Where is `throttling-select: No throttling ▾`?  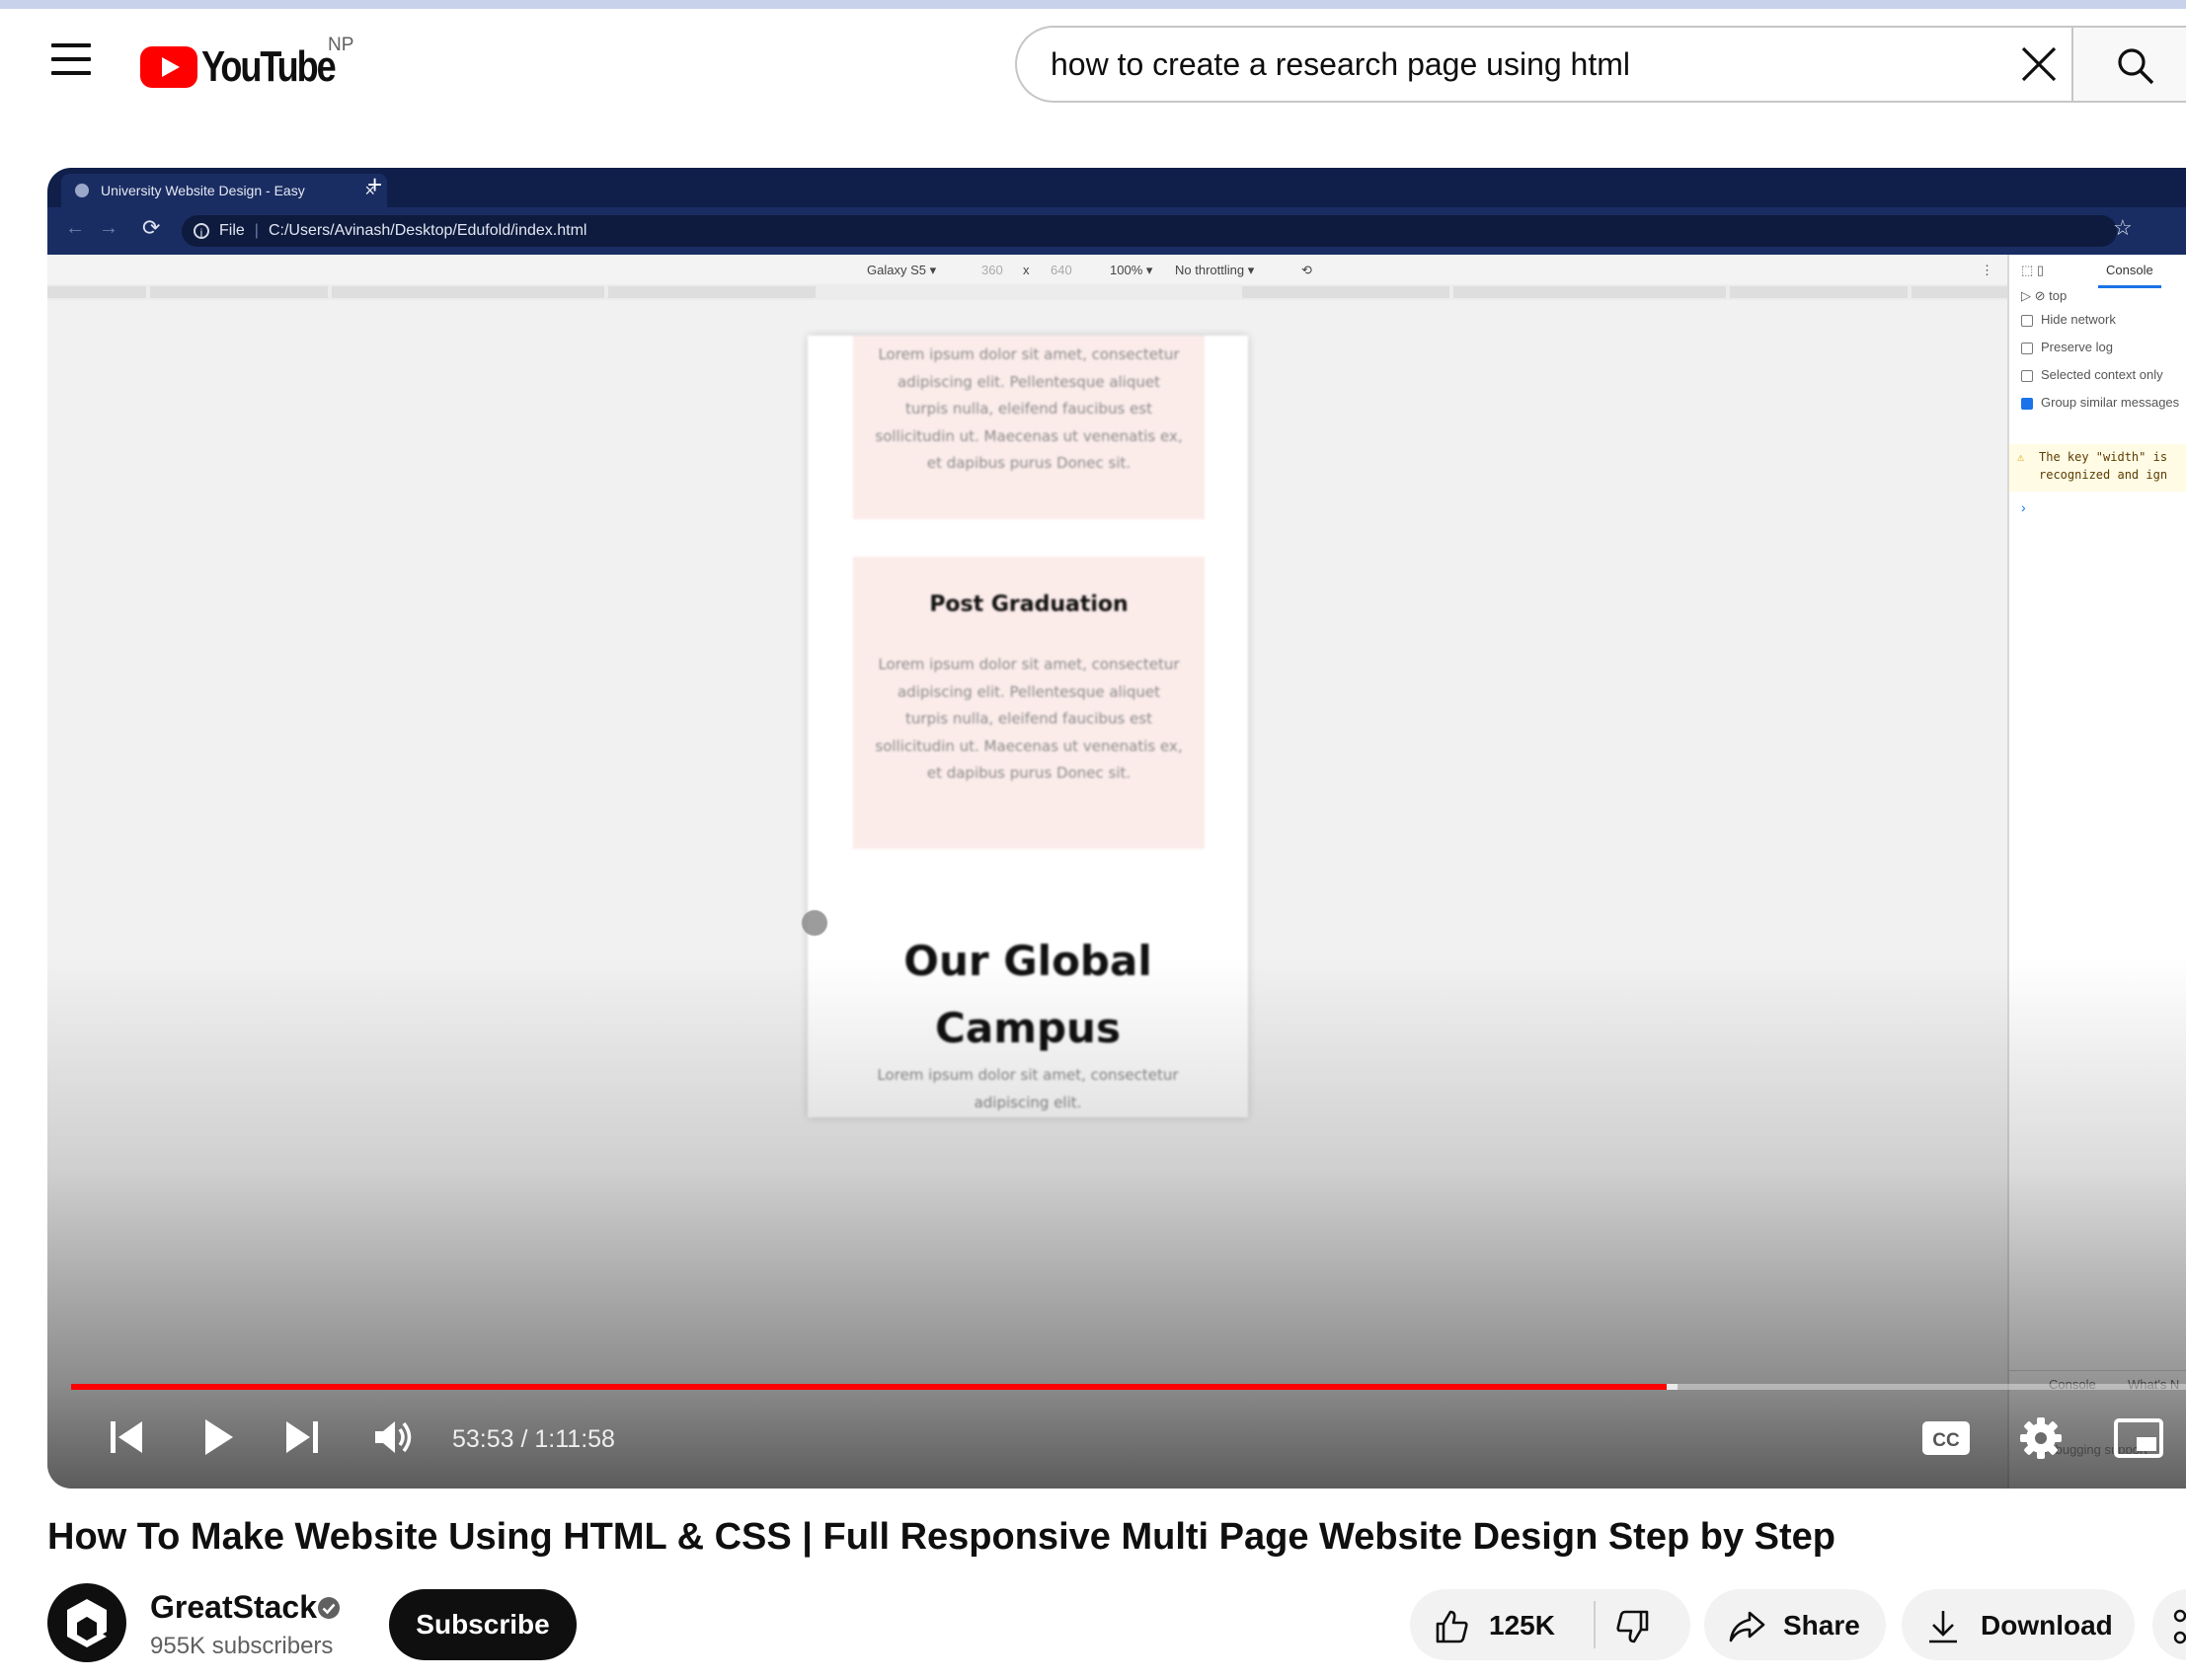 throttling-select: No throttling ▾ is located at coordinates (1215, 270).